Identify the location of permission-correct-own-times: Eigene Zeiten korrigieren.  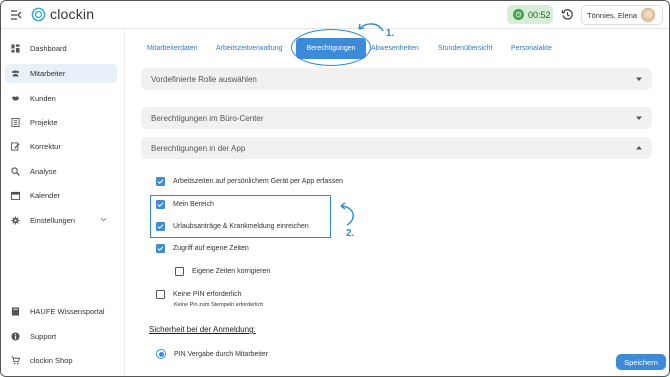
(222, 271).